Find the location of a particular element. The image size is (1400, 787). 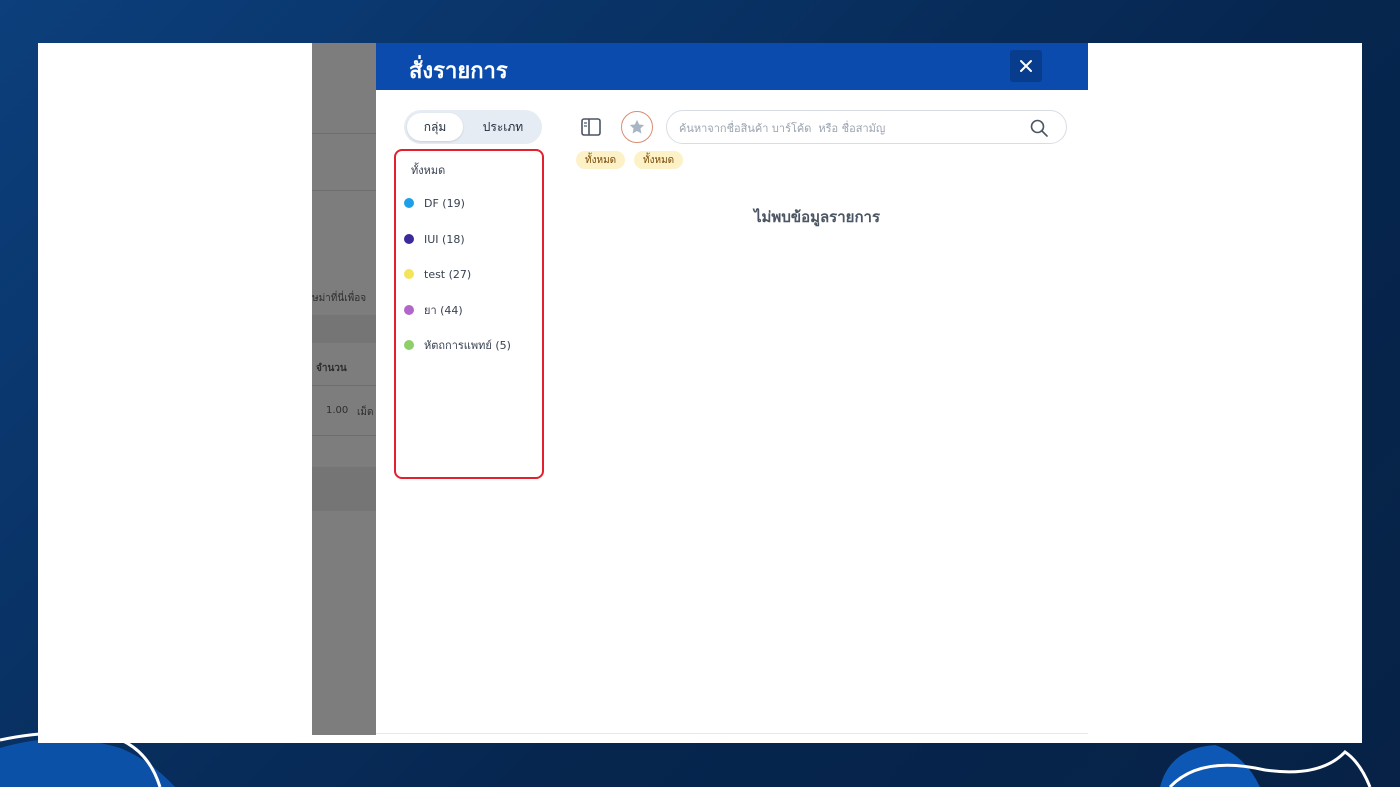

background-column-header: จำนวน is located at coordinates (331, 368).